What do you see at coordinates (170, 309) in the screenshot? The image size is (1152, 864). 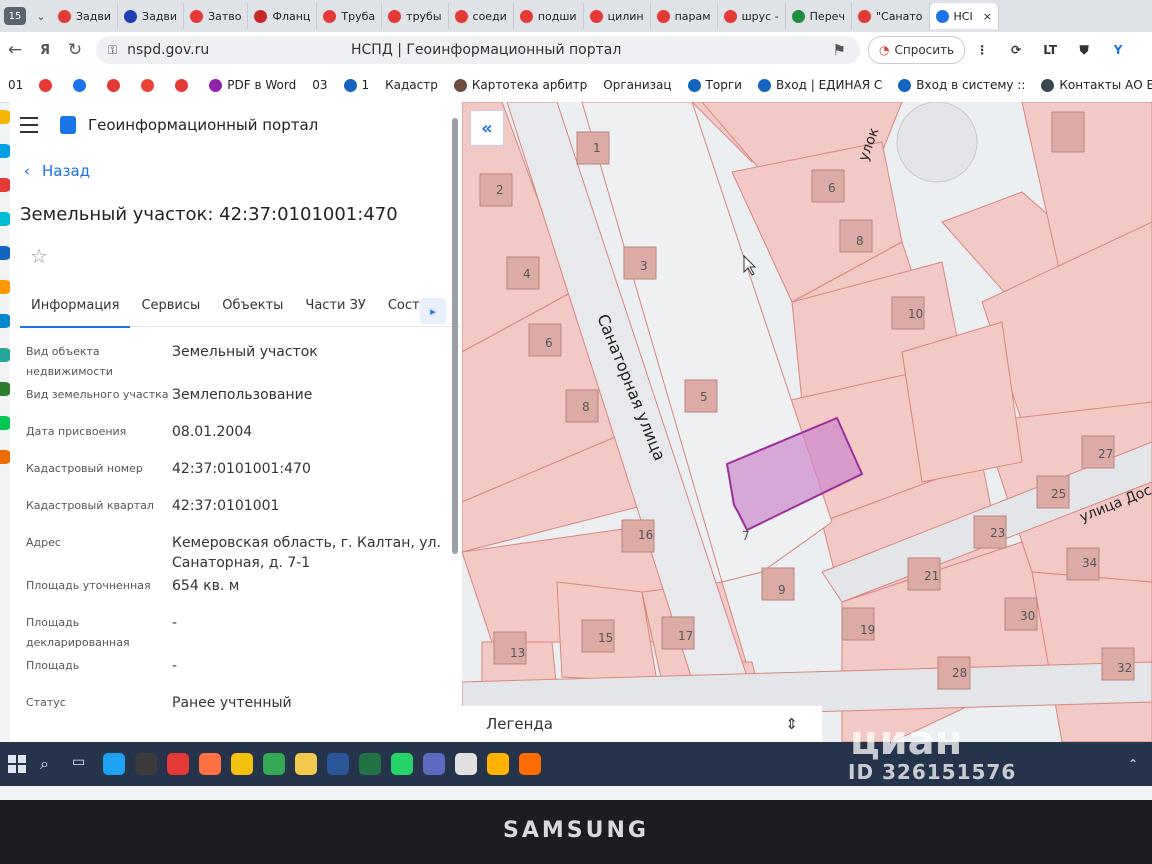 I see `panel-tab: Сервисы` at bounding box center [170, 309].